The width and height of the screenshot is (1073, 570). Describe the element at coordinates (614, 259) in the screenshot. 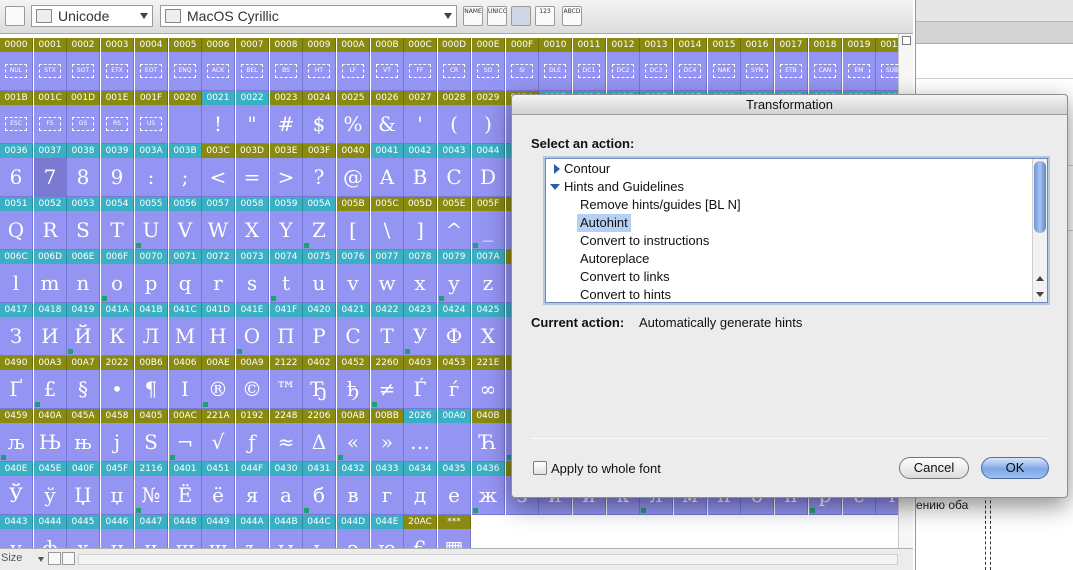

I see `action-item: Autoreplace` at that location.